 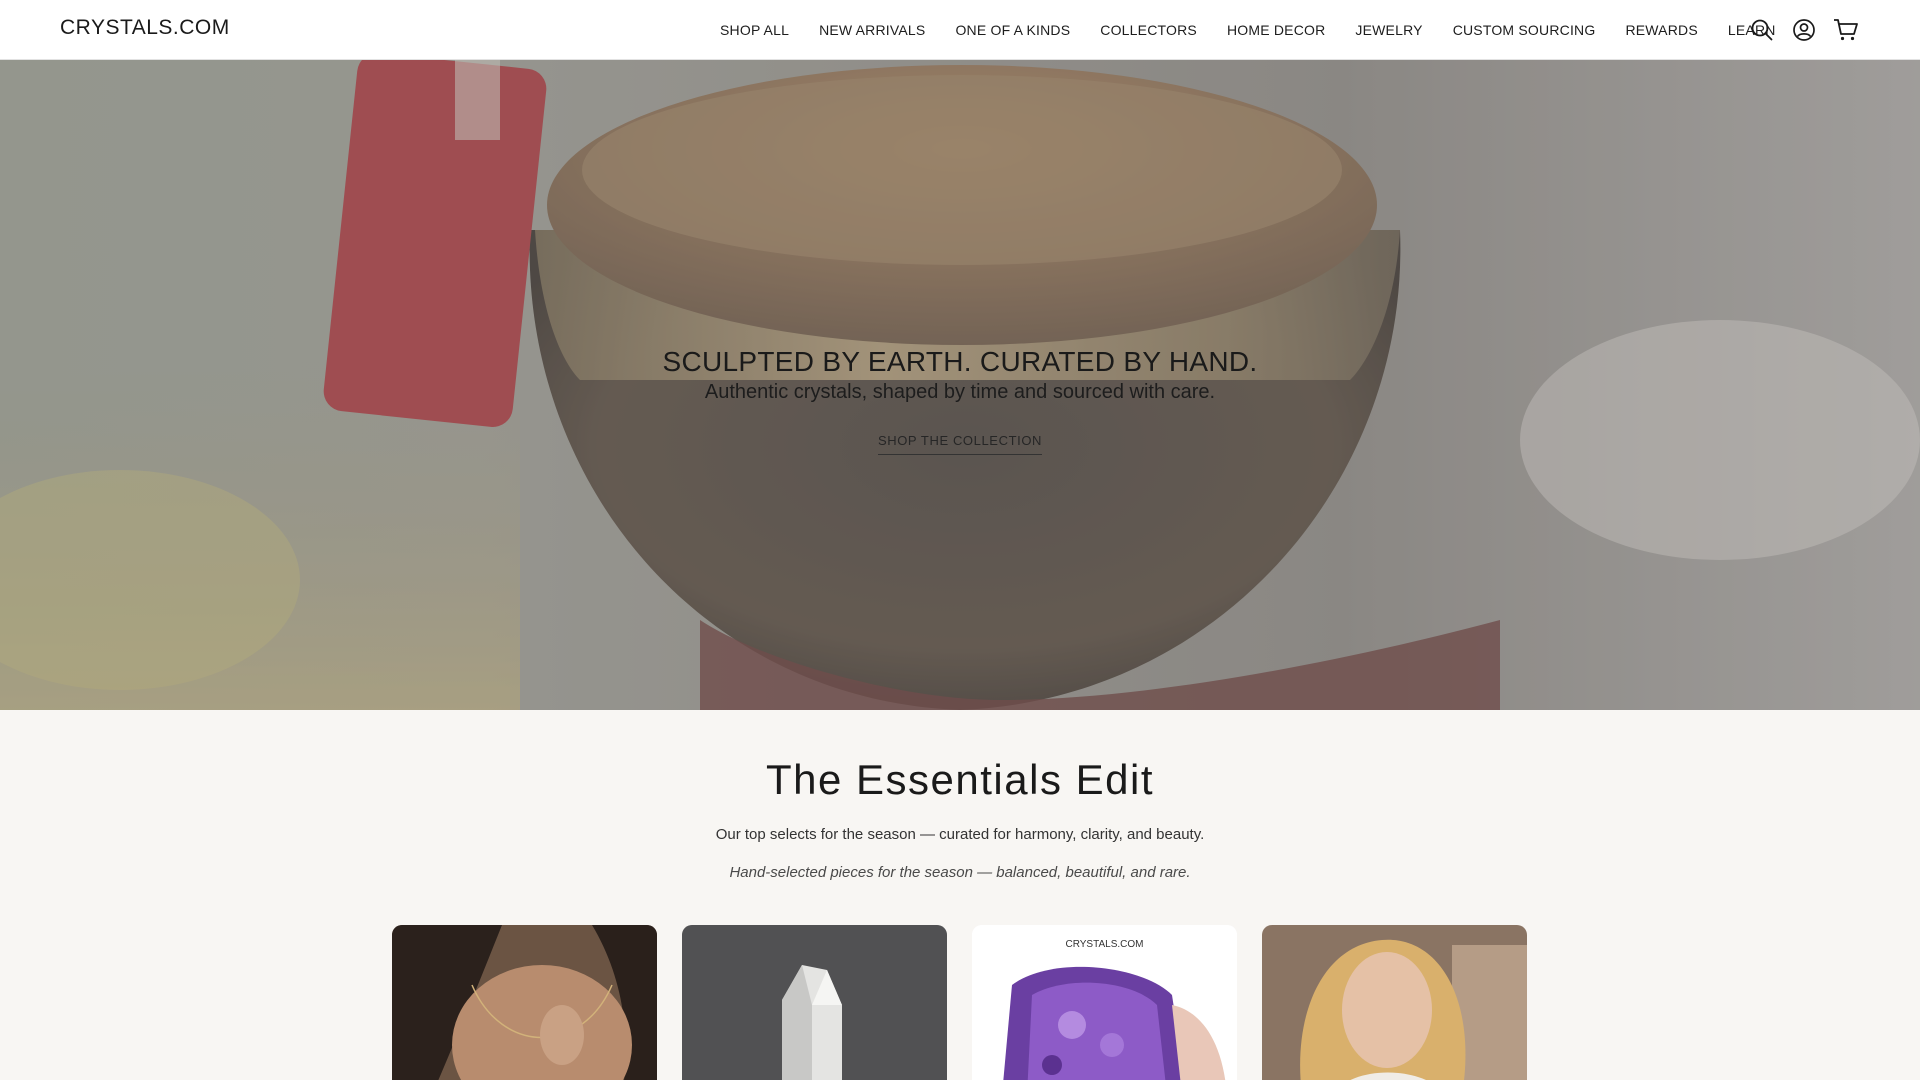 I want to click on smiling-woman-image, so click(x=1394, y=1002).